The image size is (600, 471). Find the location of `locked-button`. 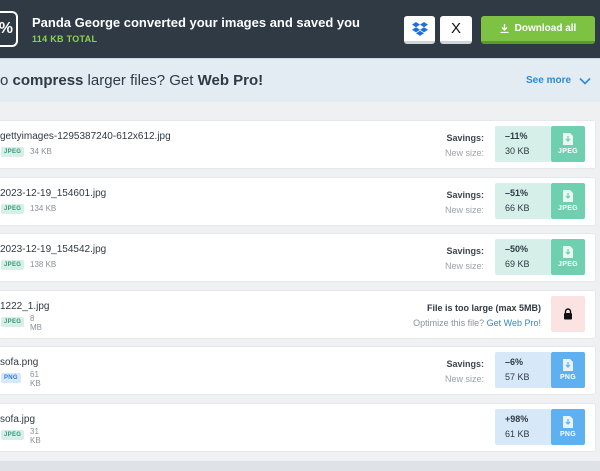

locked-button is located at coordinates (568, 314).